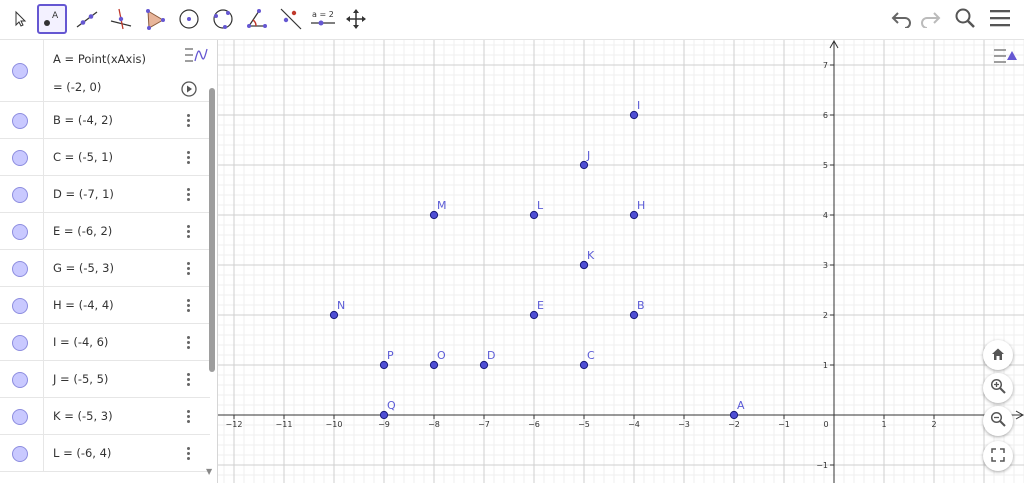  Describe the element at coordinates (105, 231) in the screenshot. I see `algebra-row: E = (-6, 2)` at that location.